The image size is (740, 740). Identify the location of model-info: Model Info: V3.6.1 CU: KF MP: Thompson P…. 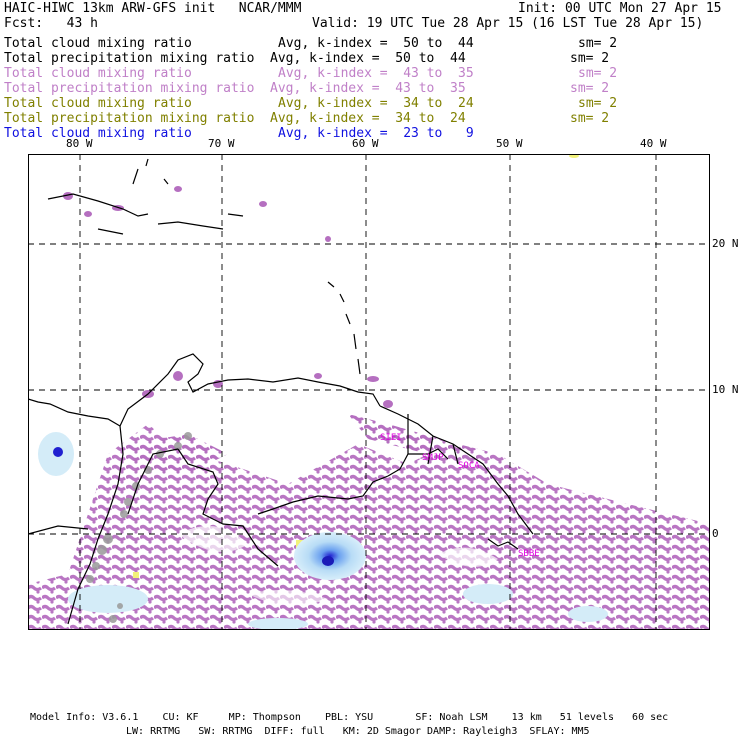
(349, 717).